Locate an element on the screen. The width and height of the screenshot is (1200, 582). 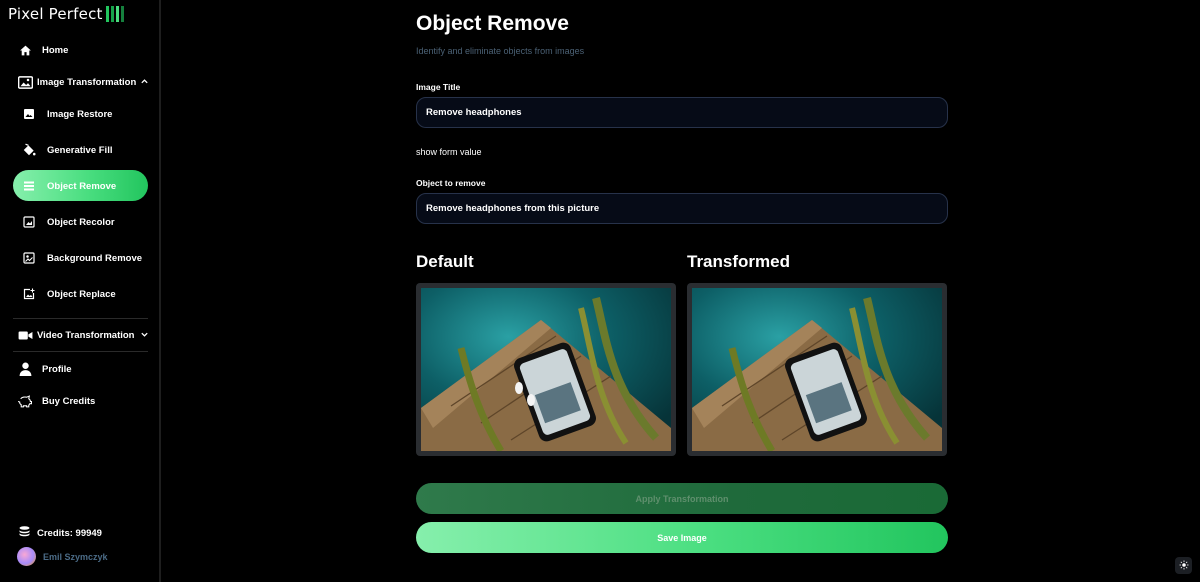
chevron-down-icon is located at coordinates (144, 336).